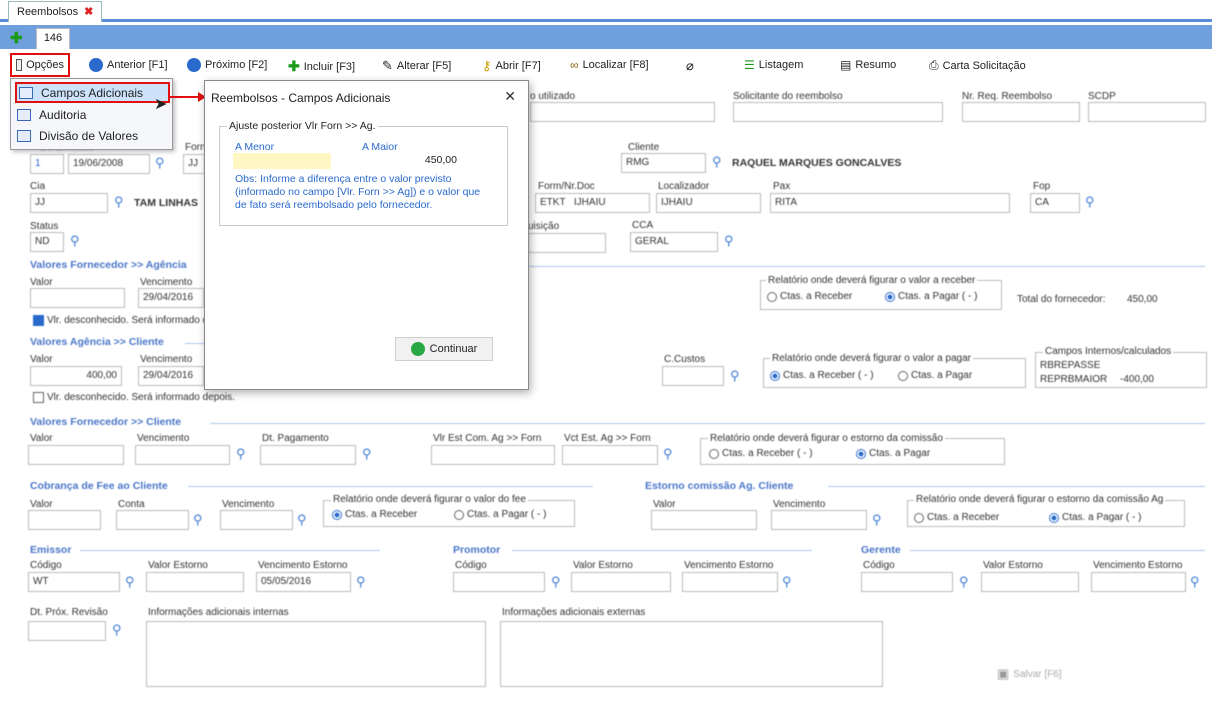  What do you see at coordinates (1147, 112) in the screenshot?
I see `scdp-field` at bounding box center [1147, 112].